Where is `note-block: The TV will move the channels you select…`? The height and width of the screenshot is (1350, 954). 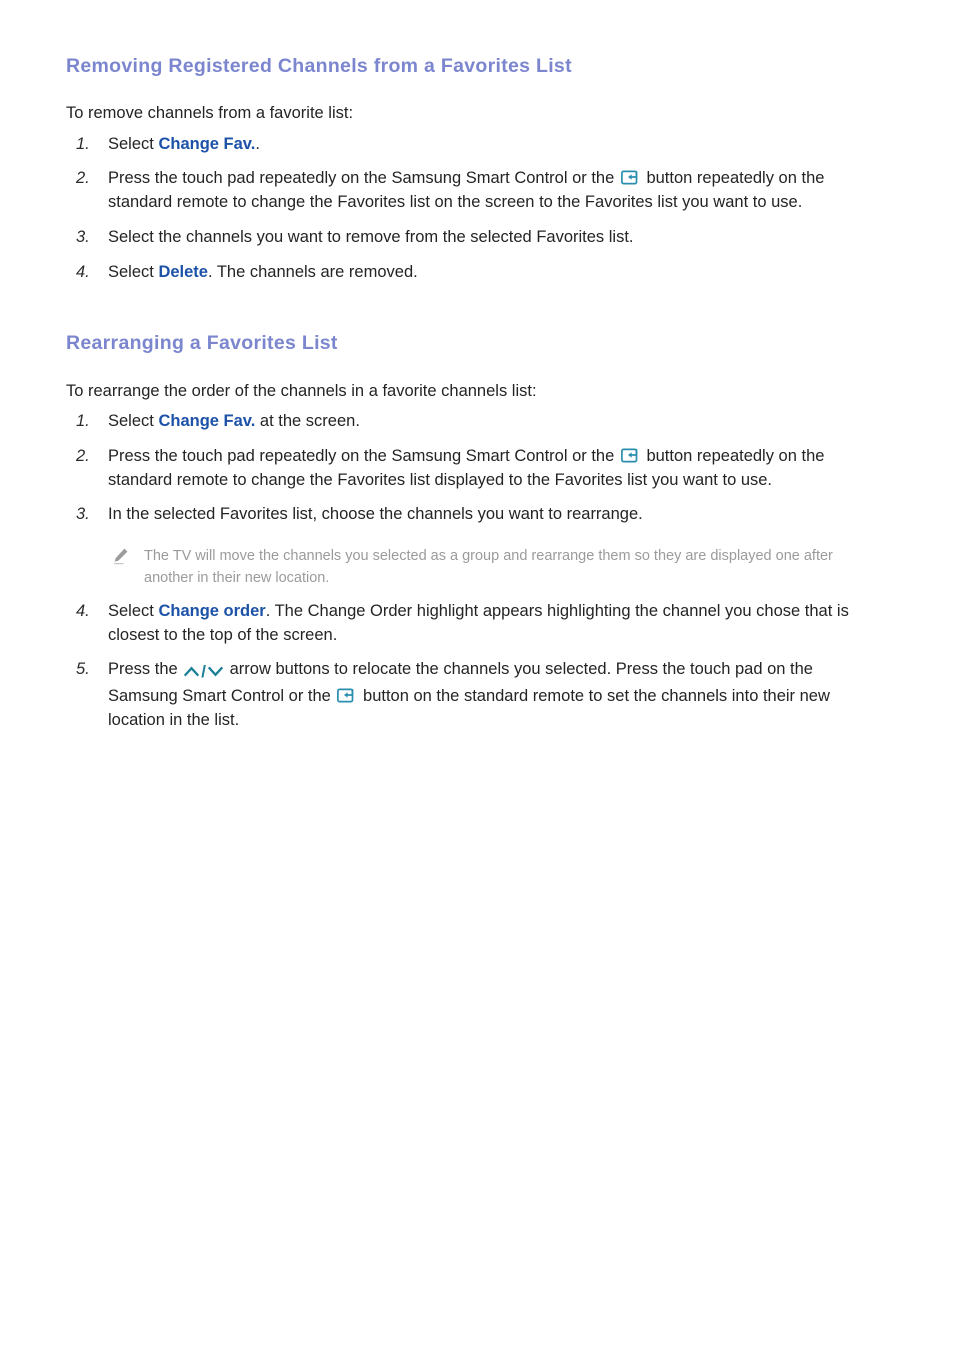 note-block: The TV will move the channels you select… is located at coordinates (493, 567).